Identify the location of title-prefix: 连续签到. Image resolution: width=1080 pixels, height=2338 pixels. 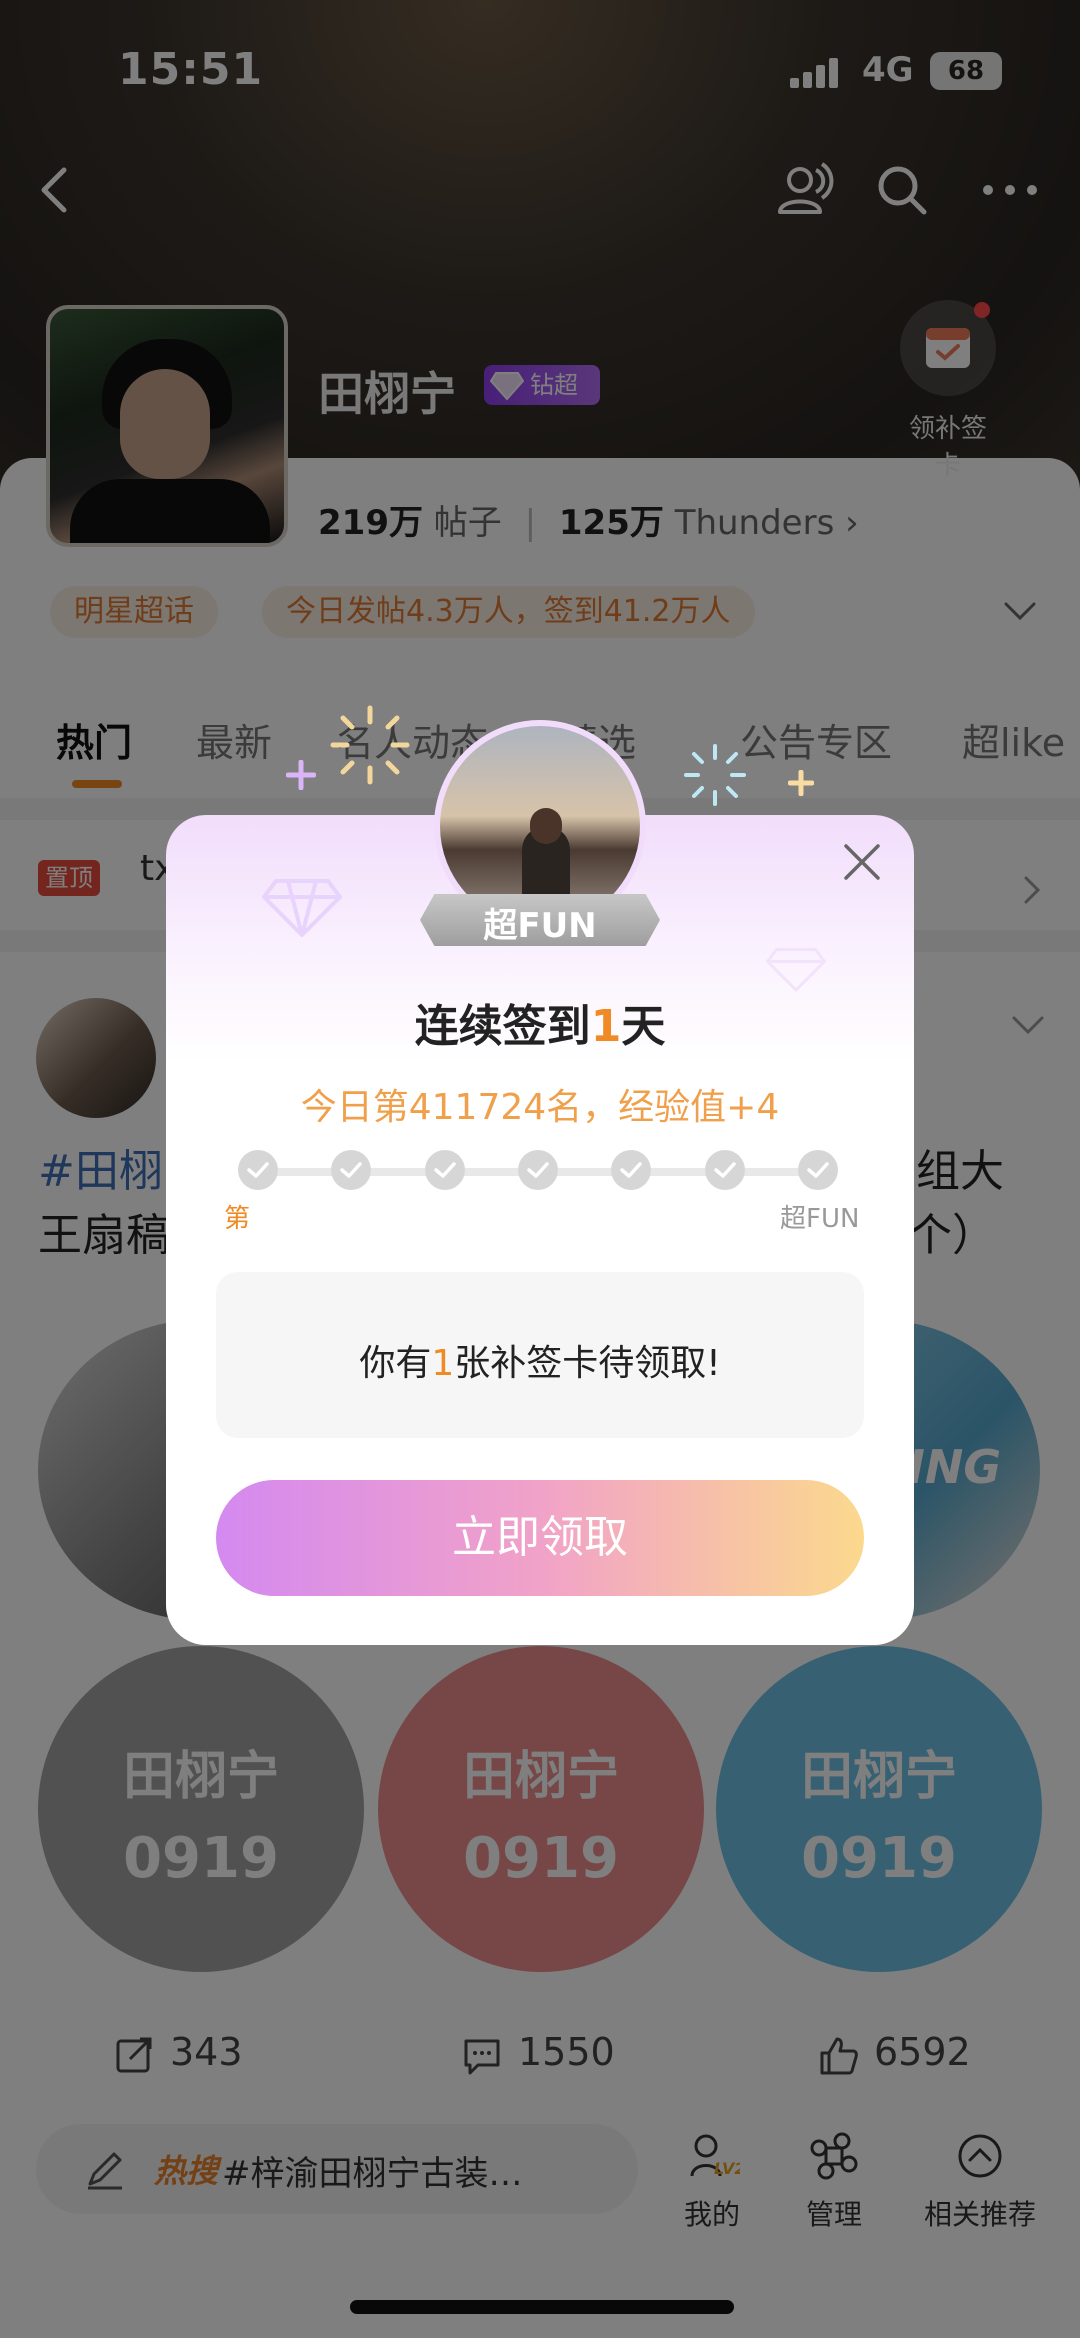
(502, 1026).